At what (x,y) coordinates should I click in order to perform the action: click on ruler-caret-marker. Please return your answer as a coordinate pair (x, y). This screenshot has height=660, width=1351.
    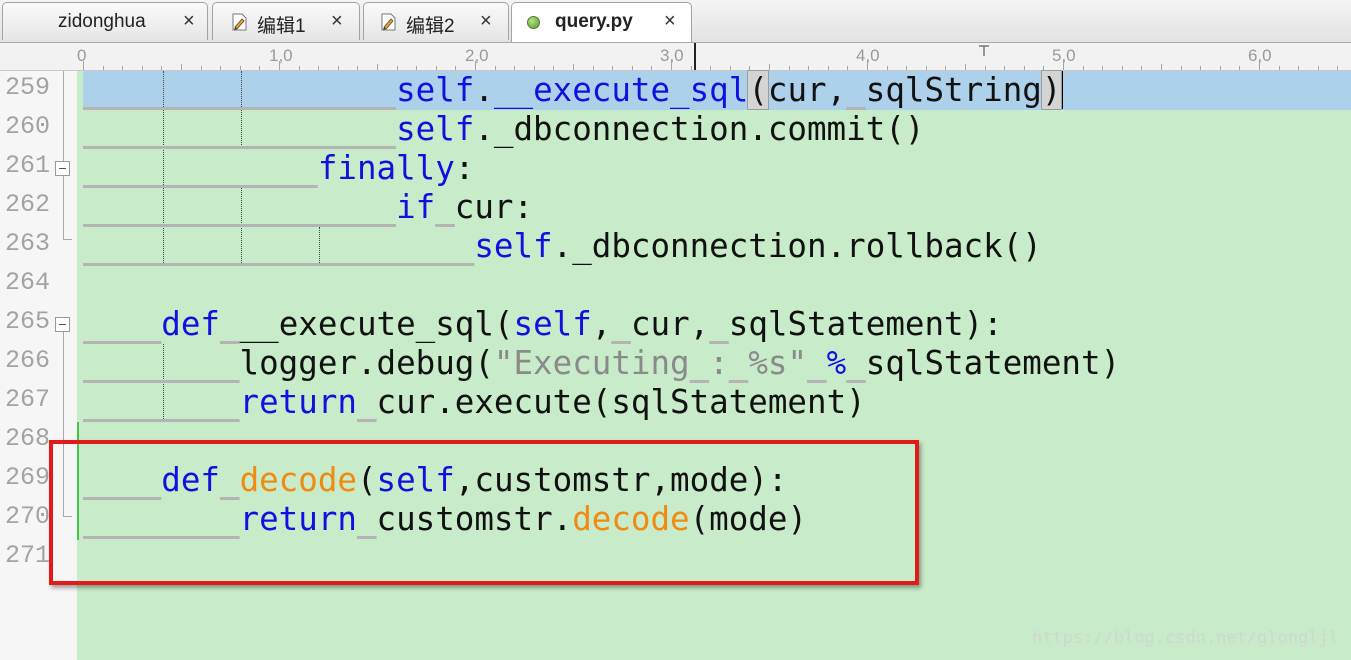
    Looking at the image, I should click on (695, 56).